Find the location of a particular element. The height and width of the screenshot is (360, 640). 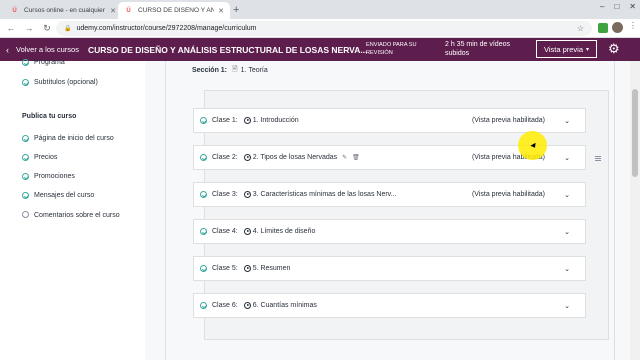

empty-circle-icon is located at coordinates (25, 214).